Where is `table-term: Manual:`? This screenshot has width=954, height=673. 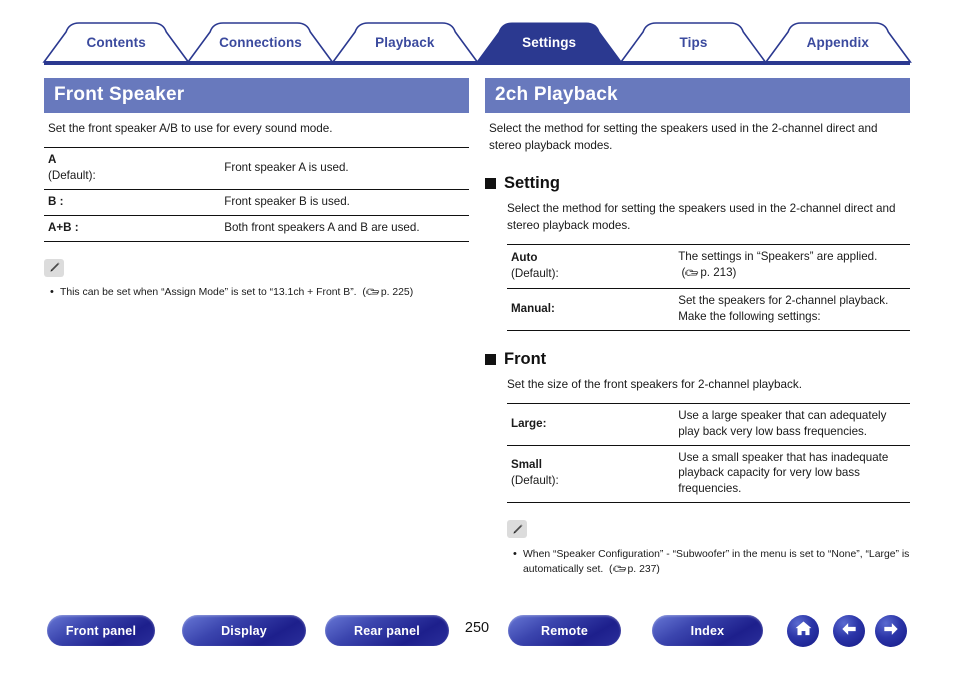
table-term: Manual: is located at coordinates (533, 308).